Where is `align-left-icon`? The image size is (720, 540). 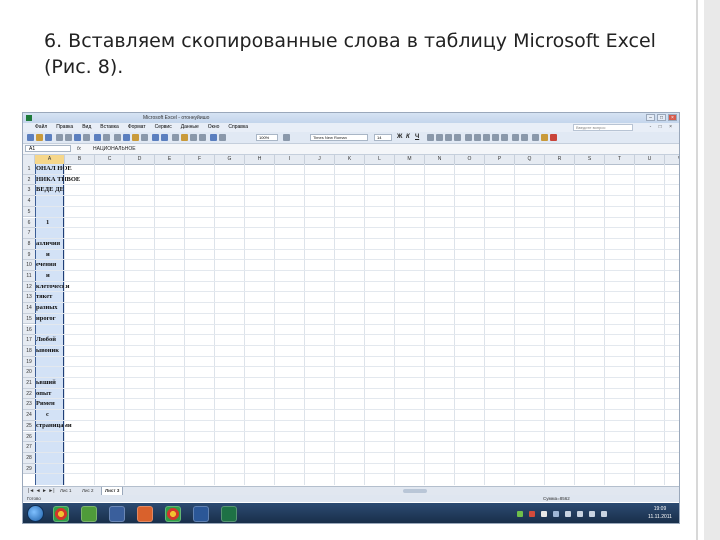
align-left-icon is located at coordinates (430, 137).